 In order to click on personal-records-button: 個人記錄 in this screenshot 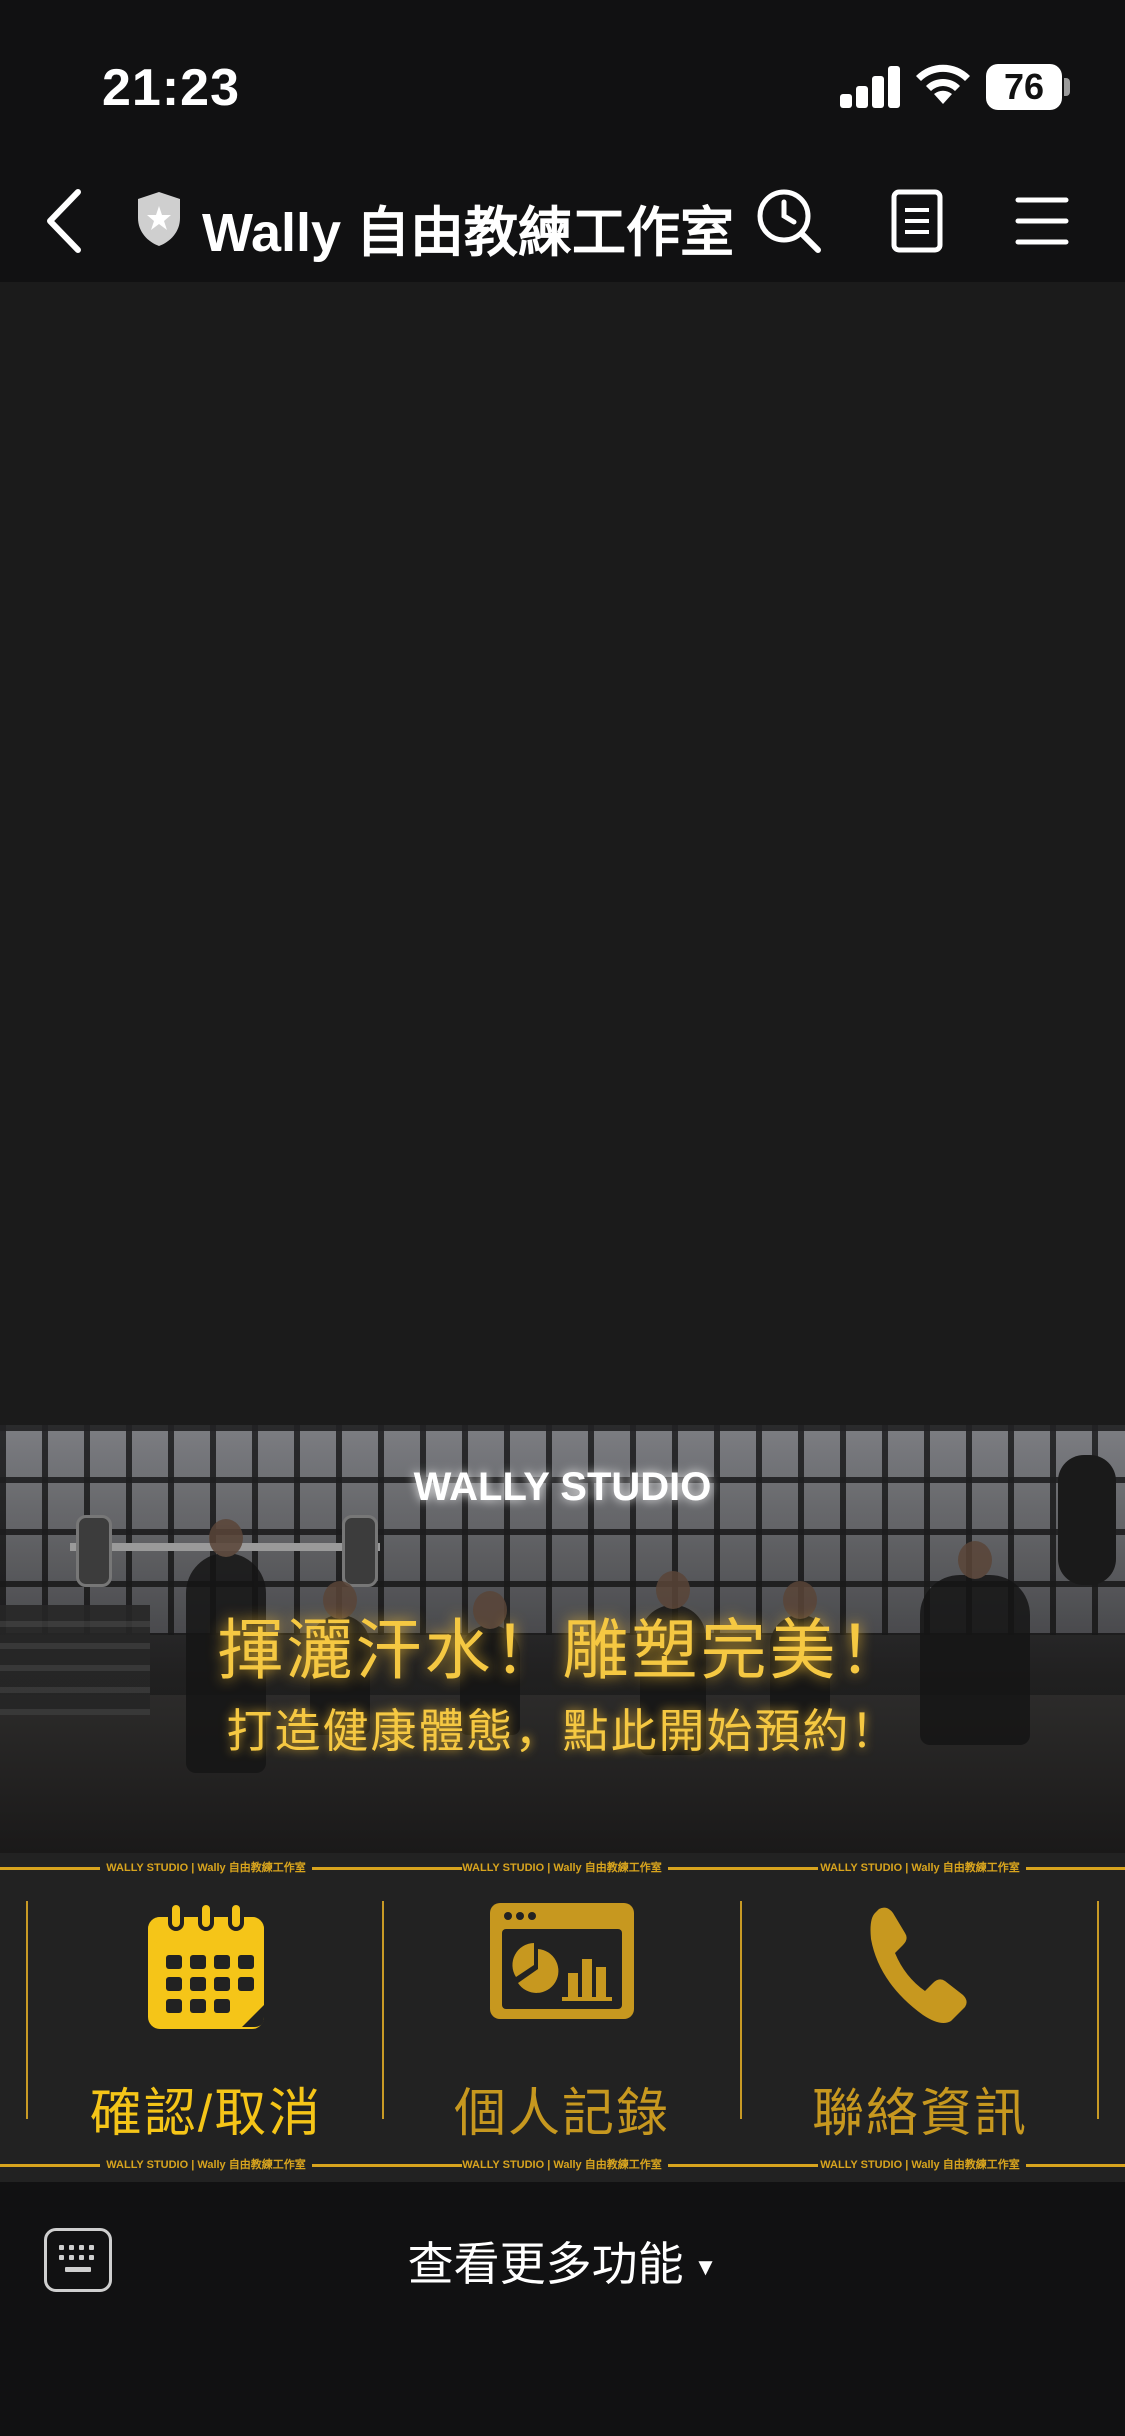, I will do `click(562, 2017)`.